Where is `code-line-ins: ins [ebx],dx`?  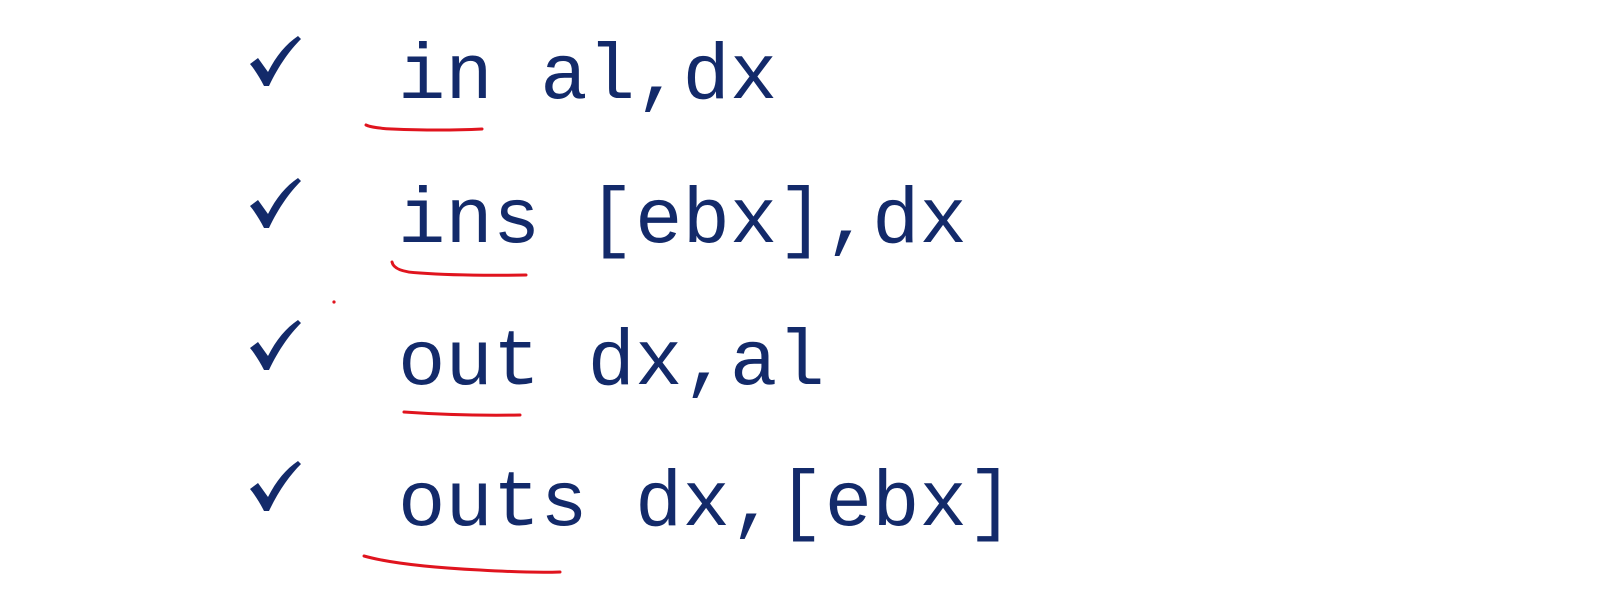
code-line-ins: ins [ebx],dx is located at coordinates (682, 221).